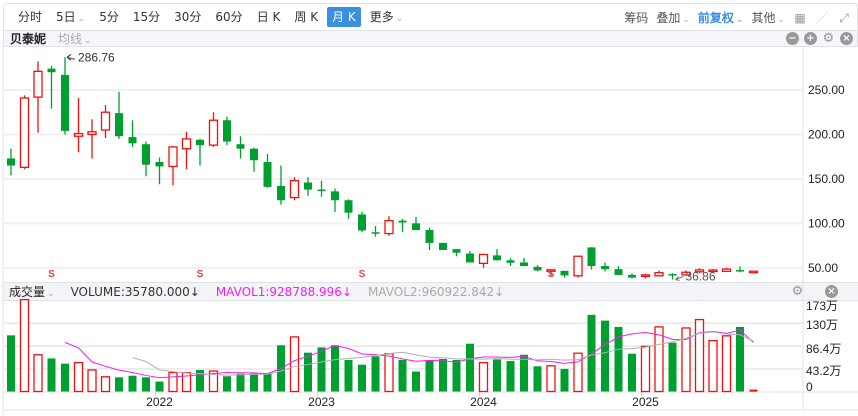 Image resolution: width=858 pixels, height=416 pixels. What do you see at coordinates (27, 292) in the screenshot?
I see `volume-title: 成交量` at bounding box center [27, 292].